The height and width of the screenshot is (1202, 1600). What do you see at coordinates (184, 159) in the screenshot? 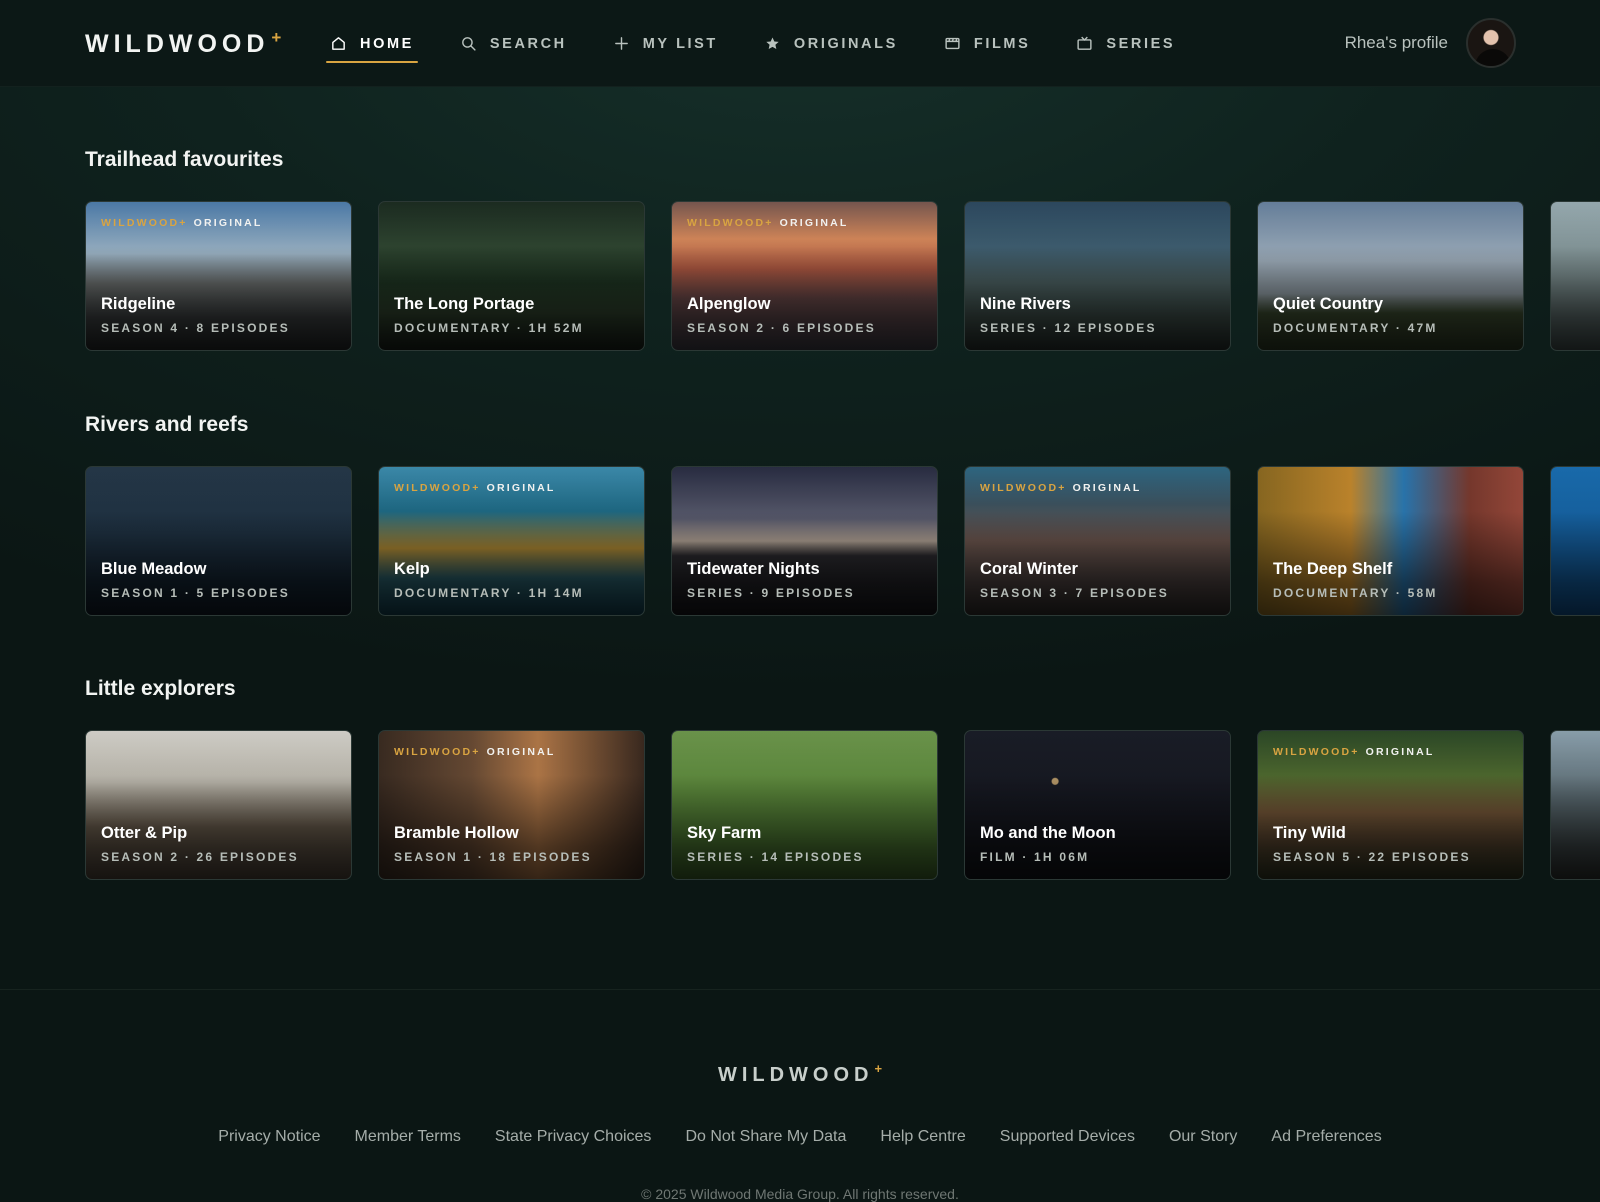
I see `row-title: Trailhead favourites` at bounding box center [184, 159].